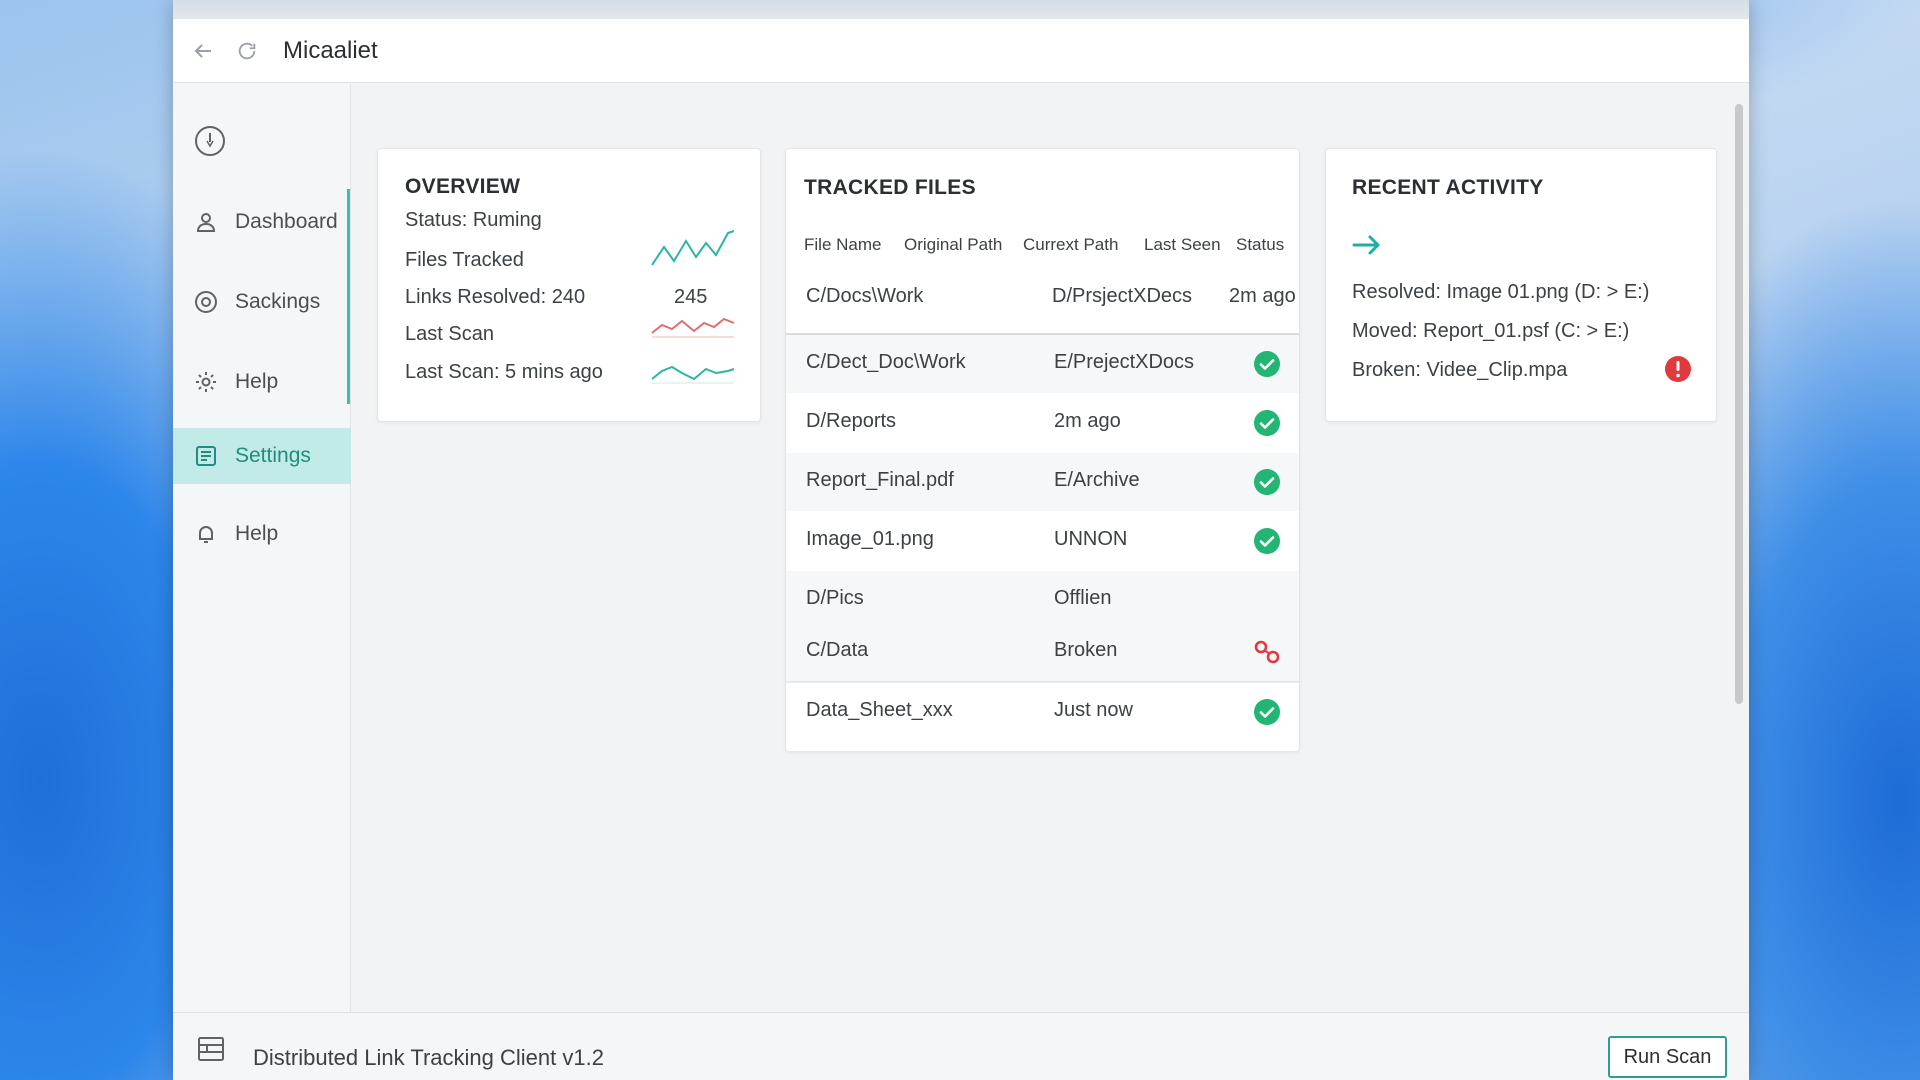 This screenshot has height=1080, width=1920. I want to click on sidebar-item-settings: Settings, so click(262, 456).